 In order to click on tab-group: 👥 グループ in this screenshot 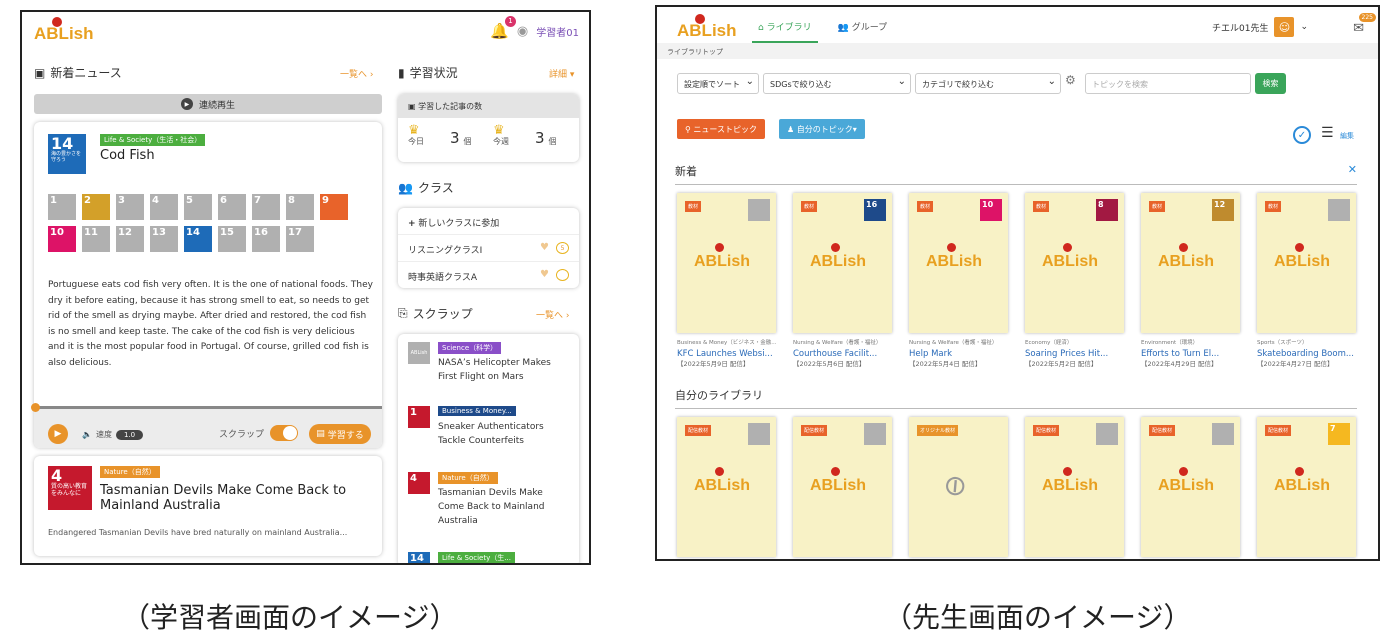, I will do `click(863, 25)`.